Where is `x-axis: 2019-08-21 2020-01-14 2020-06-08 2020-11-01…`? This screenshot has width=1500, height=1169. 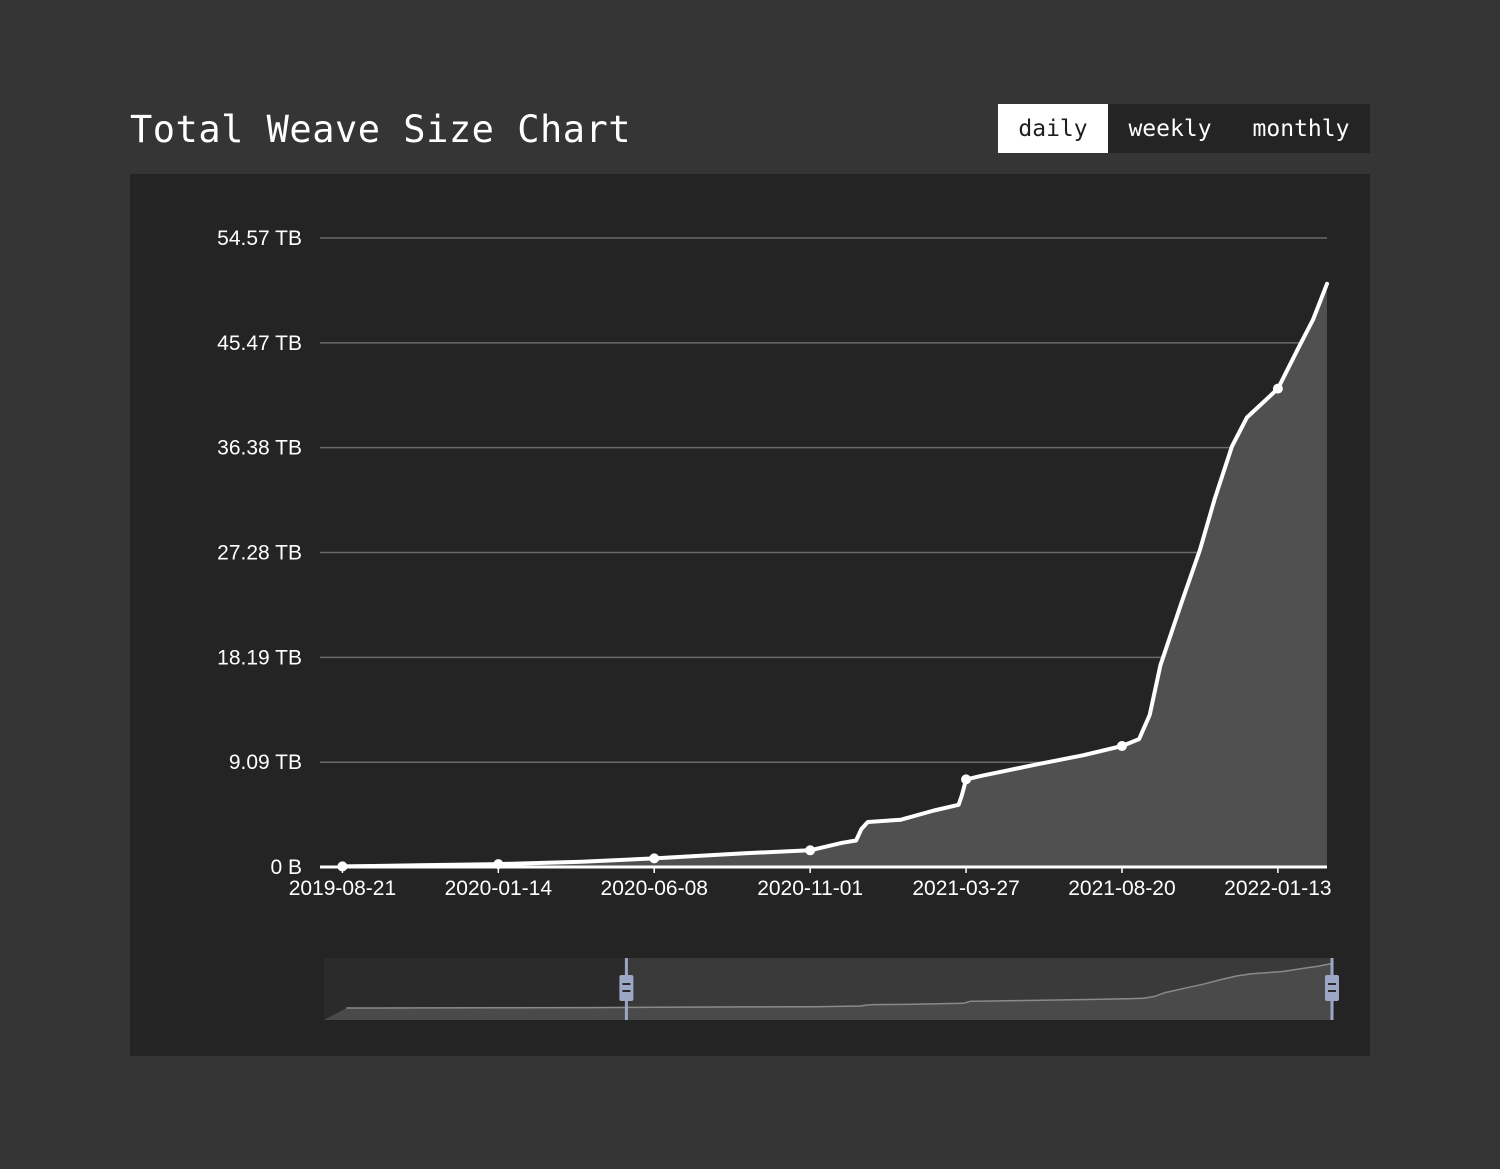 x-axis: 2019-08-21 2020-01-14 2020-06-08 2020-11-01… is located at coordinates (810, 882).